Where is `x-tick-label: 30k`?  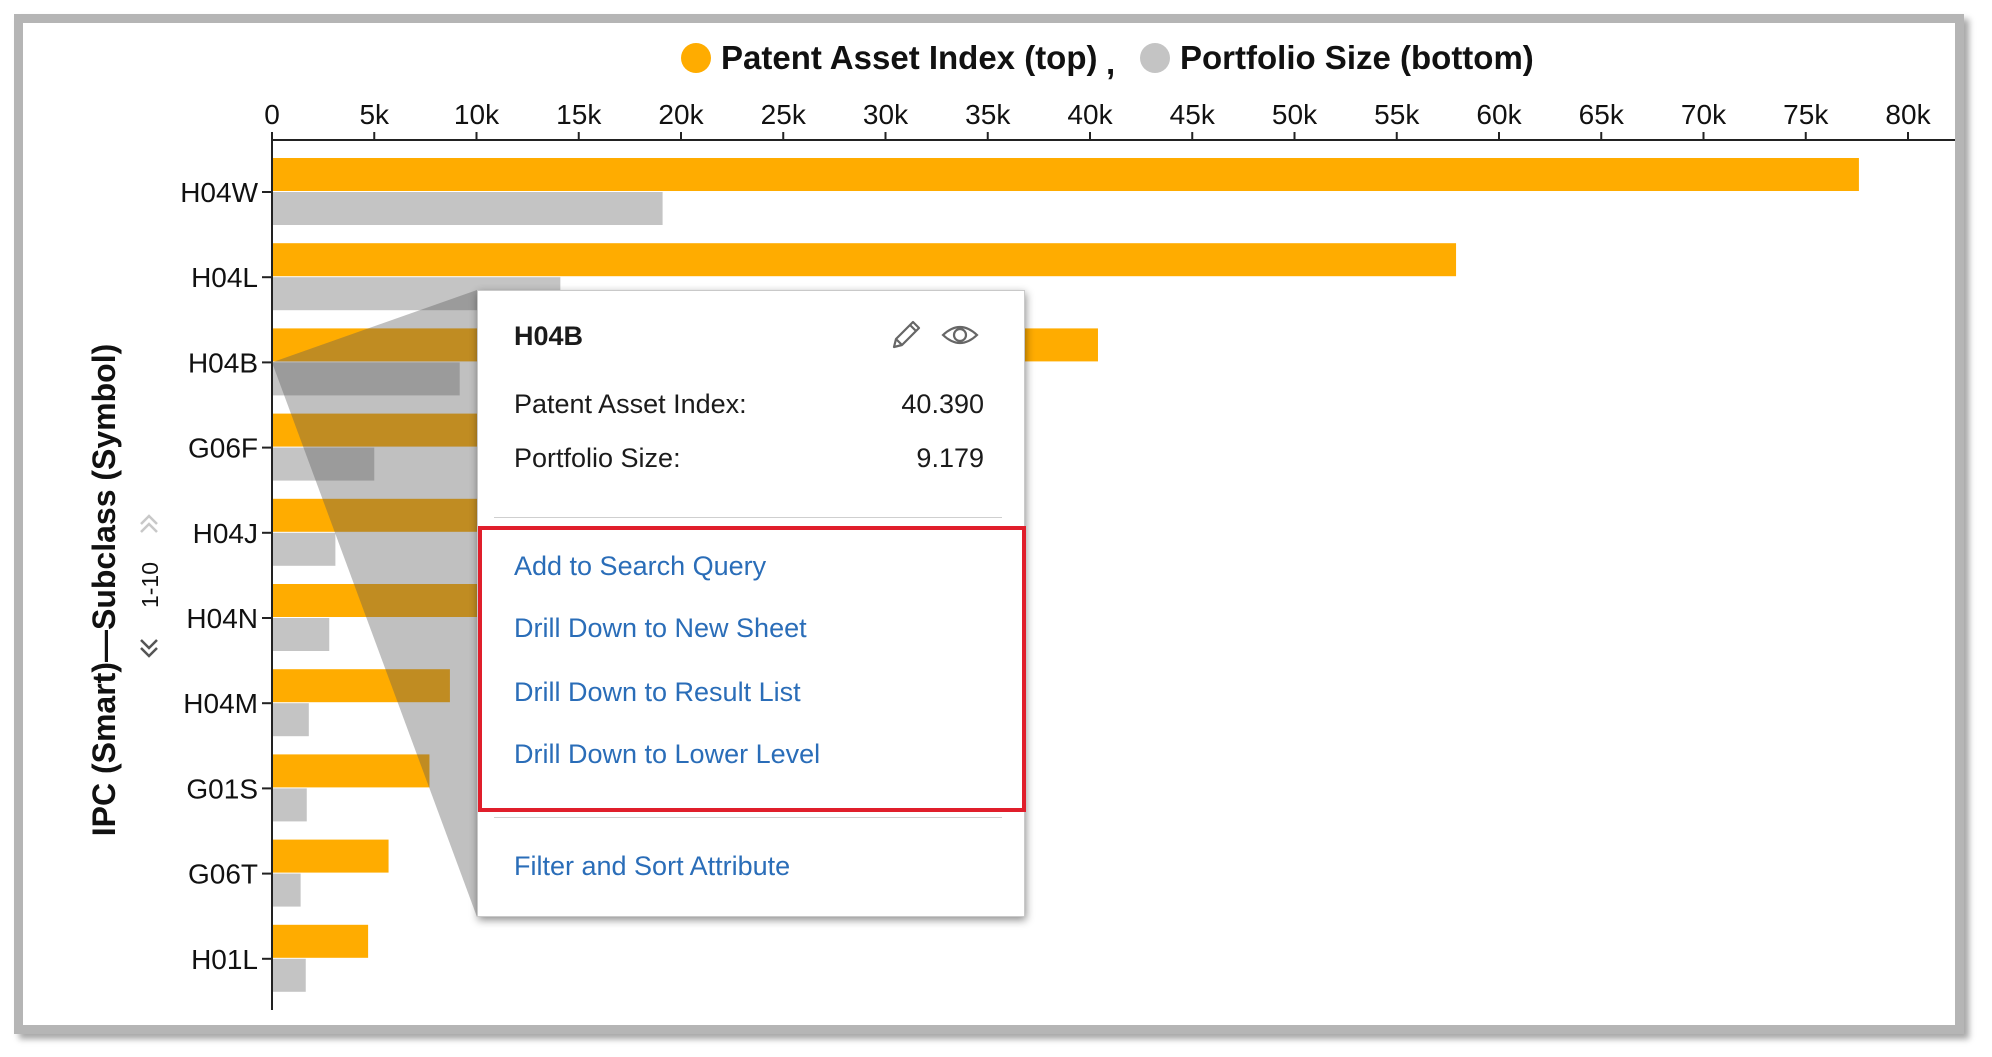
x-tick-label: 30k is located at coordinates (886, 114).